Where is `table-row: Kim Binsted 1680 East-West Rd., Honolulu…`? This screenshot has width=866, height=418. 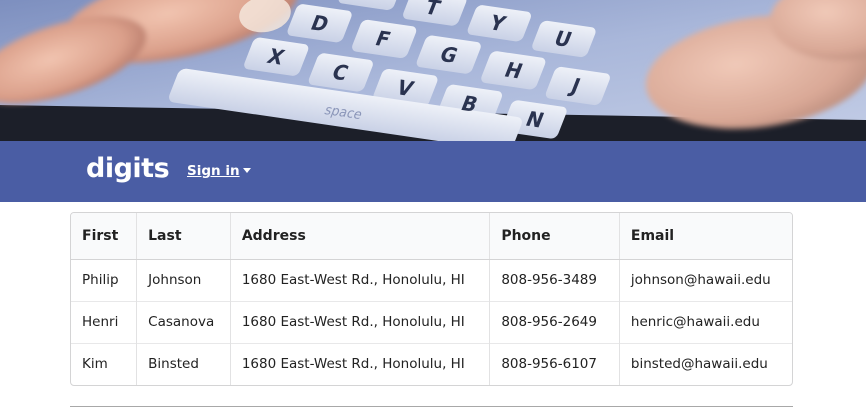
table-row: Kim Binsted 1680 East-West Rd., Honolulu… is located at coordinates (431, 363).